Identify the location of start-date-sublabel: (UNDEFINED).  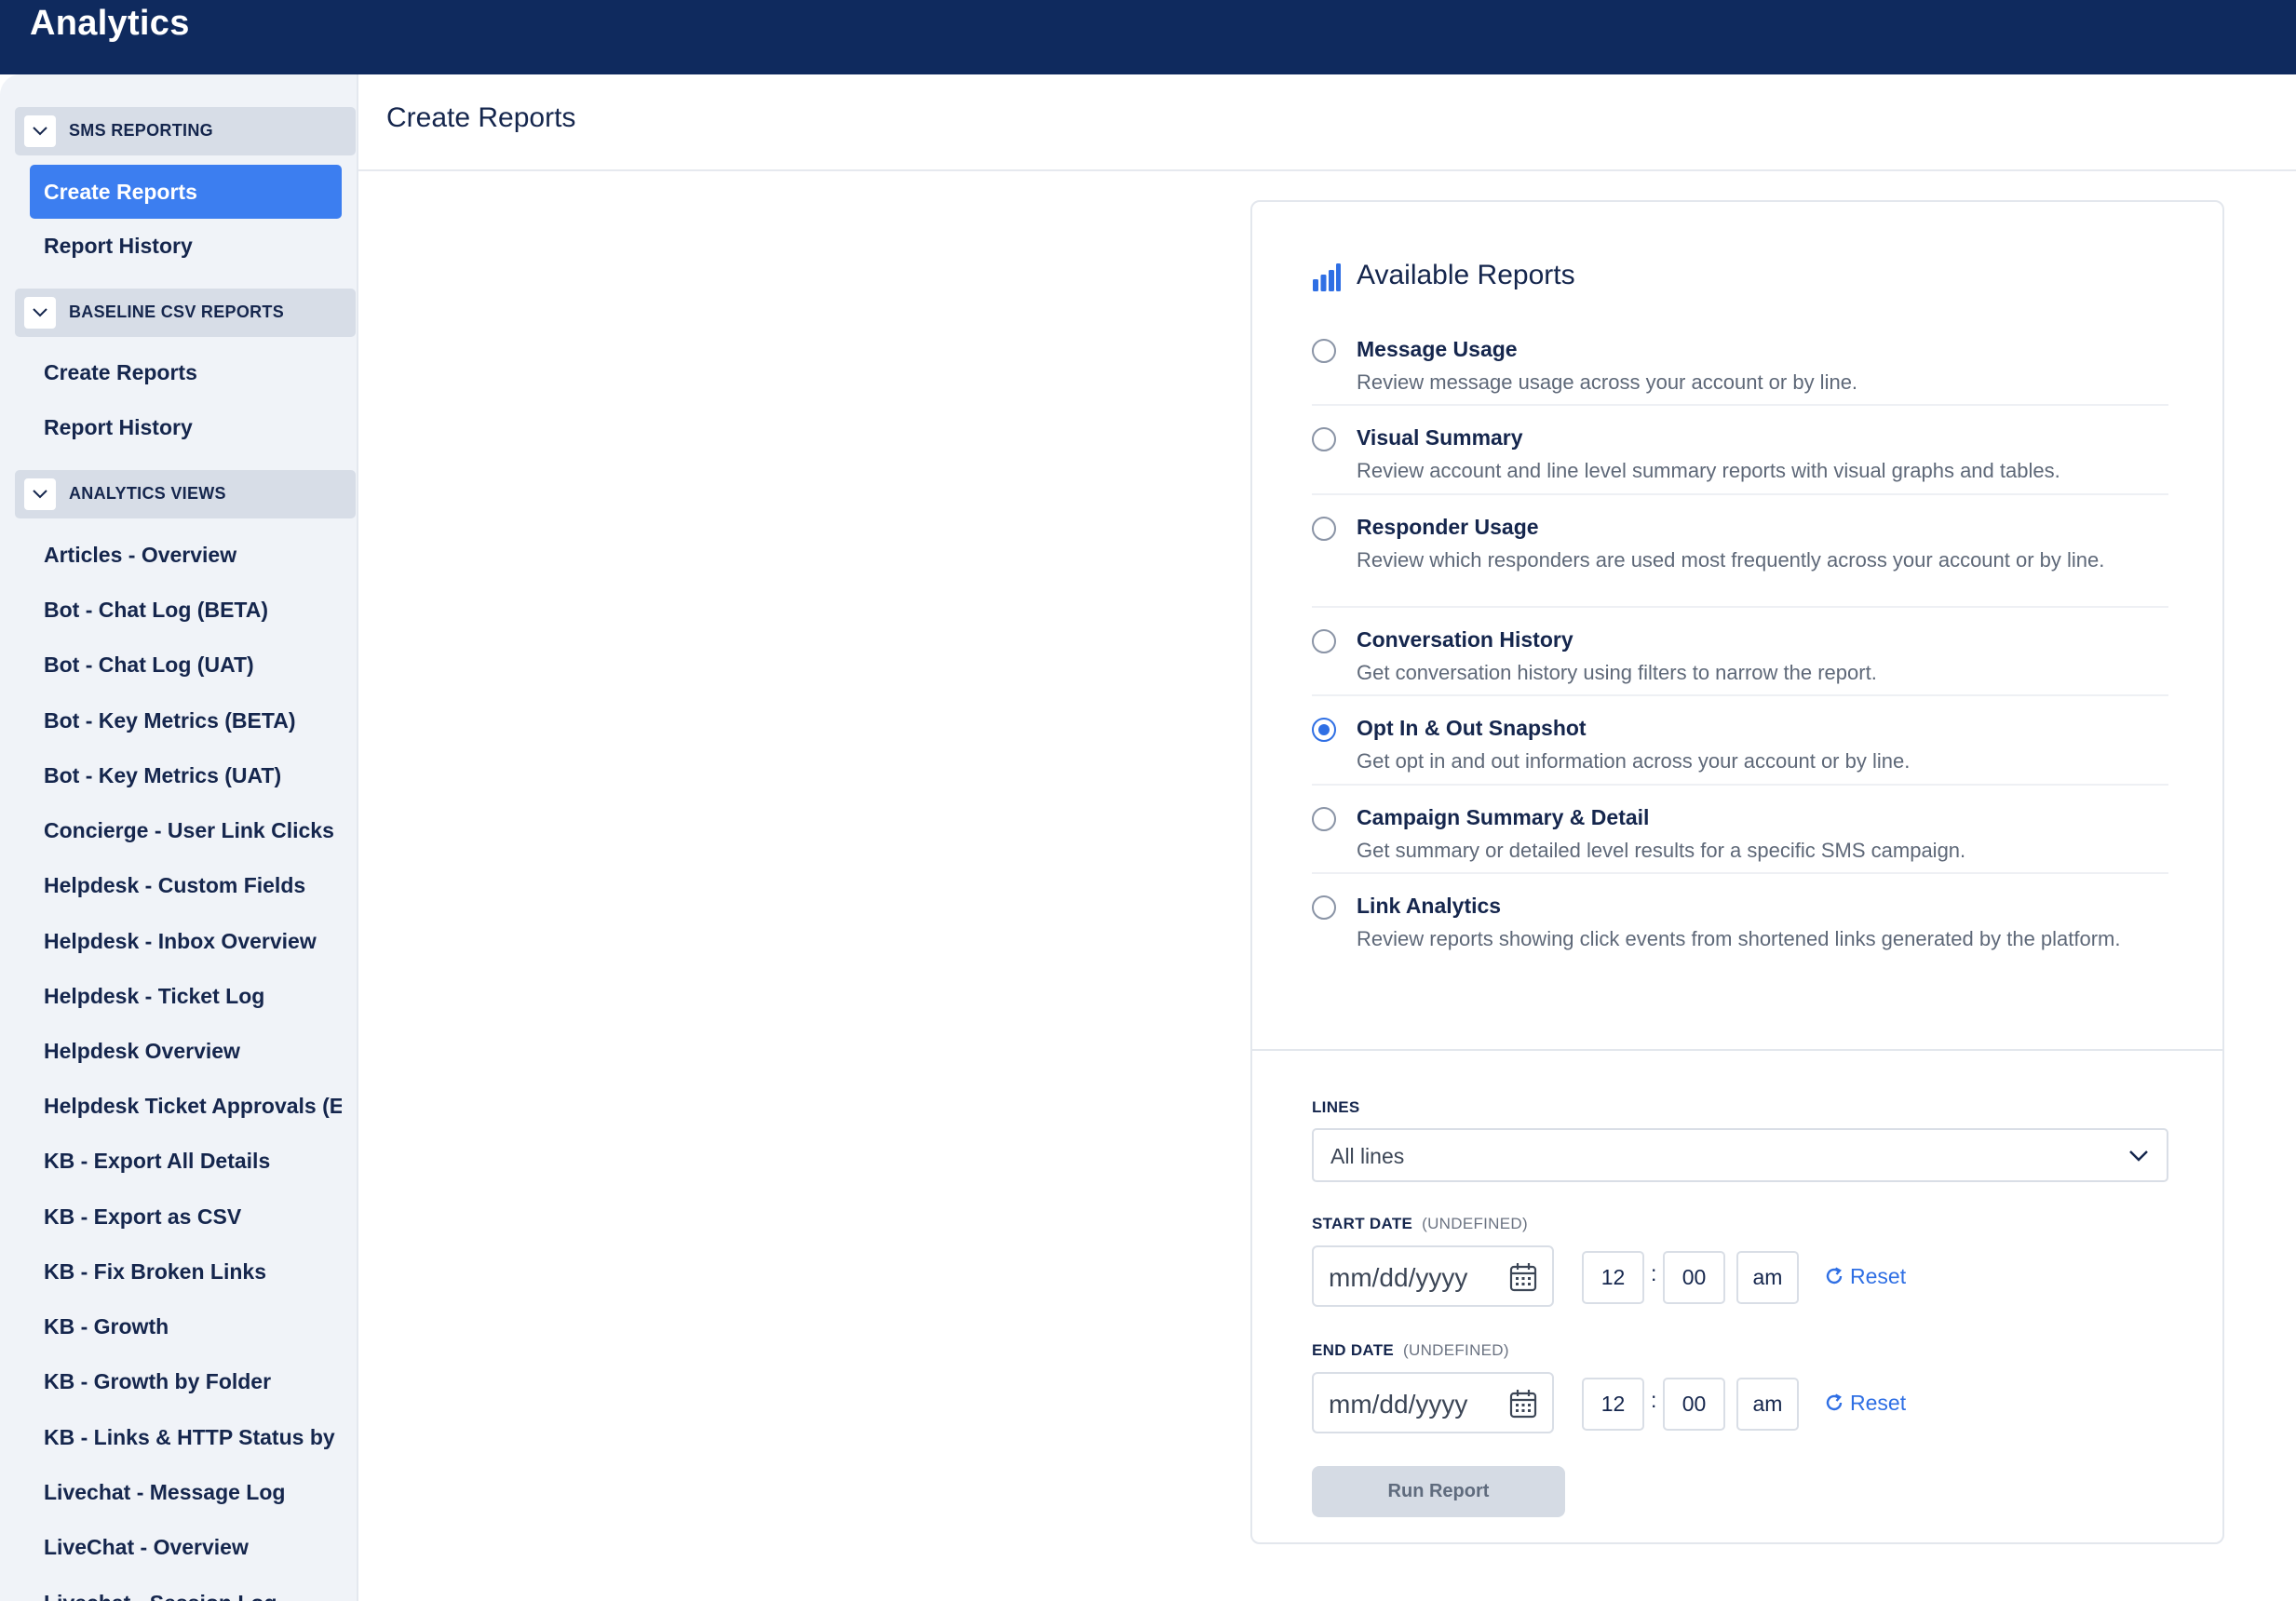
(1475, 1224).